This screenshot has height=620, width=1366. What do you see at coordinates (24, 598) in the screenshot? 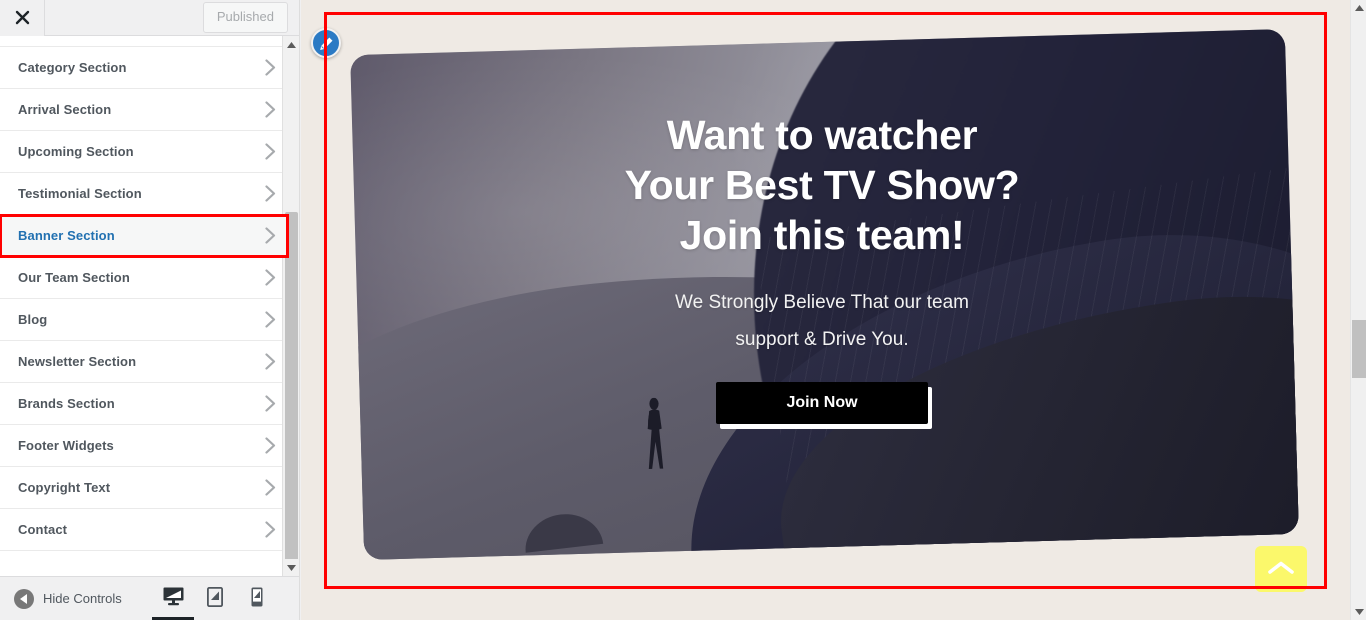
I see `collapse-arrow-icon` at bounding box center [24, 598].